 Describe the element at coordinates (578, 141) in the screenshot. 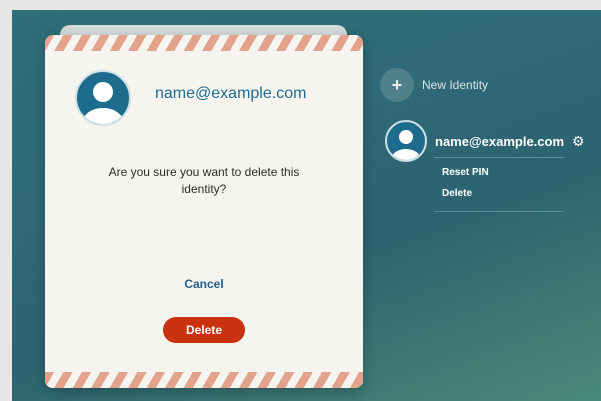

I see `gear-icon: ⚙` at that location.